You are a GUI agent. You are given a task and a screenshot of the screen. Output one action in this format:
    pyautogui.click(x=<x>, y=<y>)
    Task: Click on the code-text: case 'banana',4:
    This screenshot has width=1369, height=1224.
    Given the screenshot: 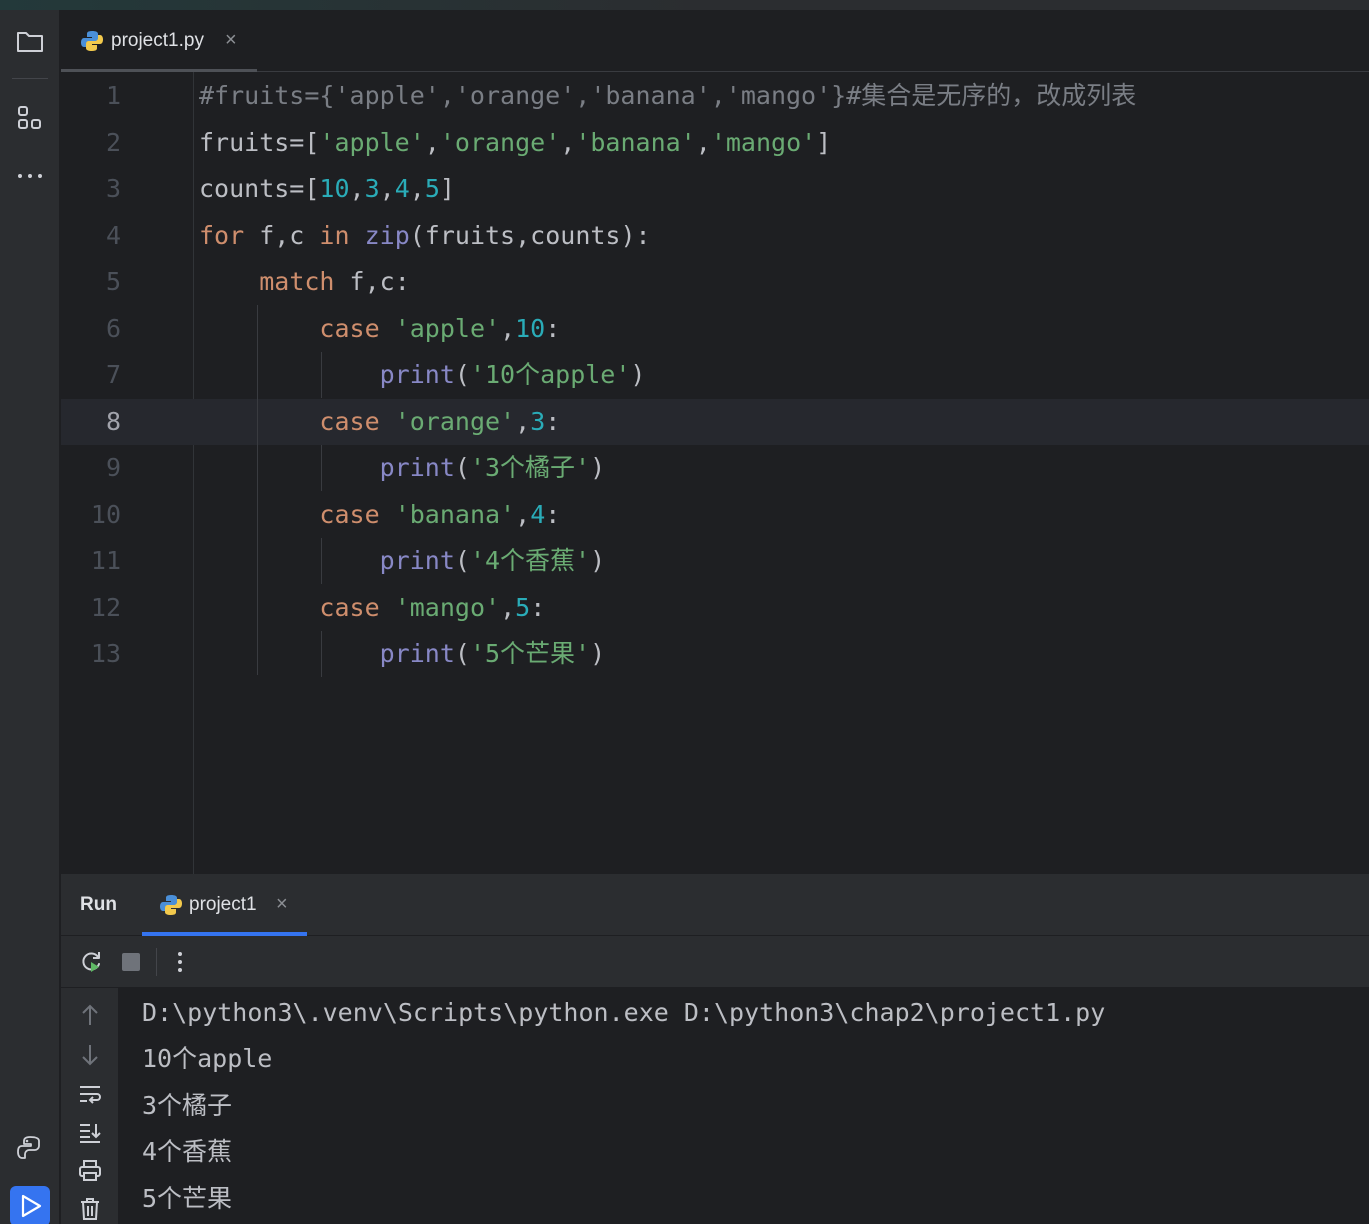 What is the action you would take?
    pyautogui.click(x=379, y=515)
    